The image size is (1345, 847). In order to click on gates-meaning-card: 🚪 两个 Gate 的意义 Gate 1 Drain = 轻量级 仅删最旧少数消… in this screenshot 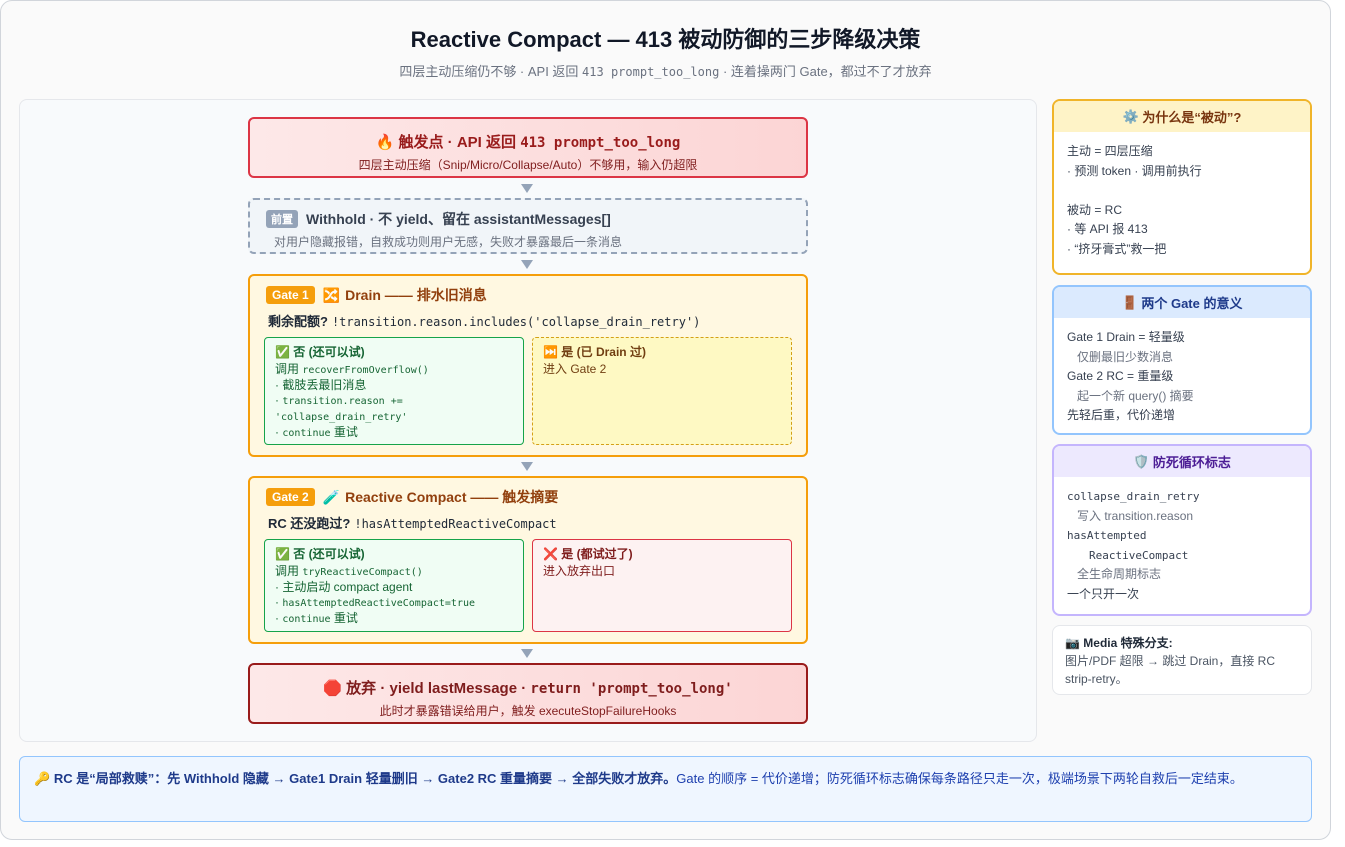, I will do `click(1182, 360)`.